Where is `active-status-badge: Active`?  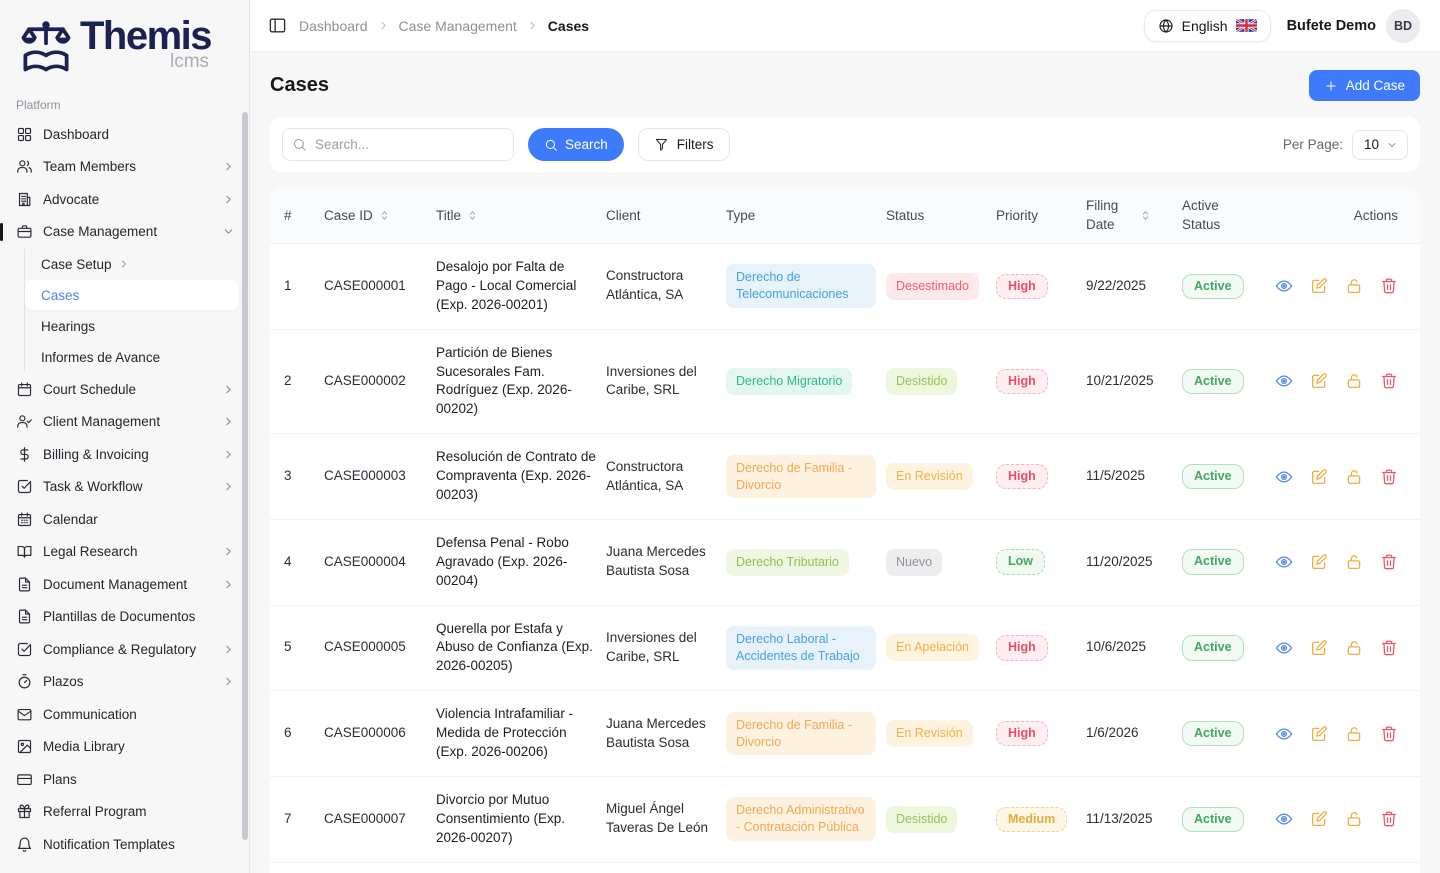 active-status-badge: Active is located at coordinates (1213, 381).